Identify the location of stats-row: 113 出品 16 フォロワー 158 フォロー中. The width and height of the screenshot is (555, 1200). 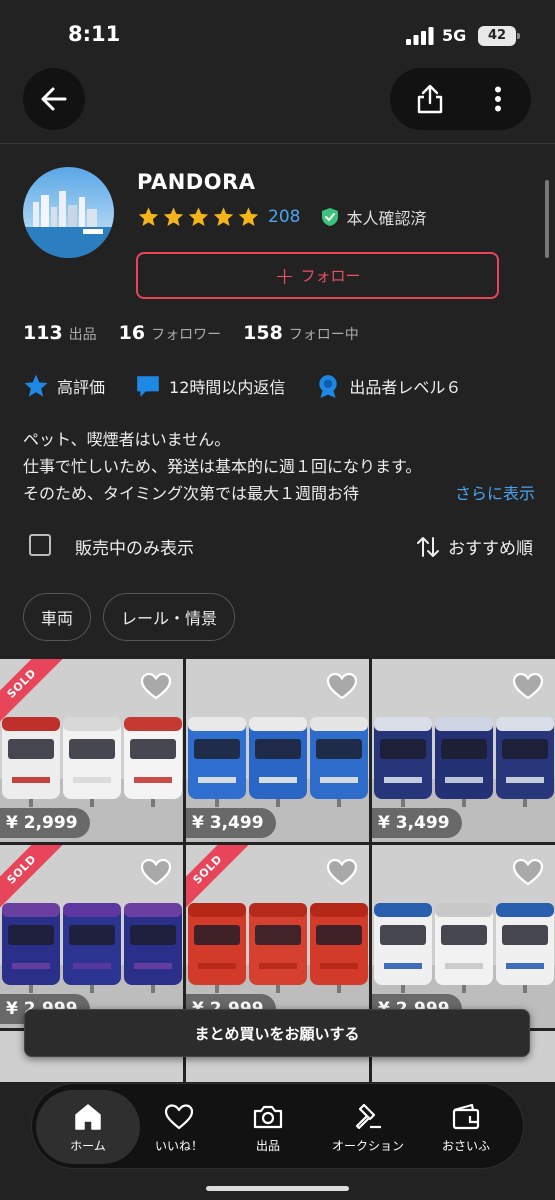
(202, 333).